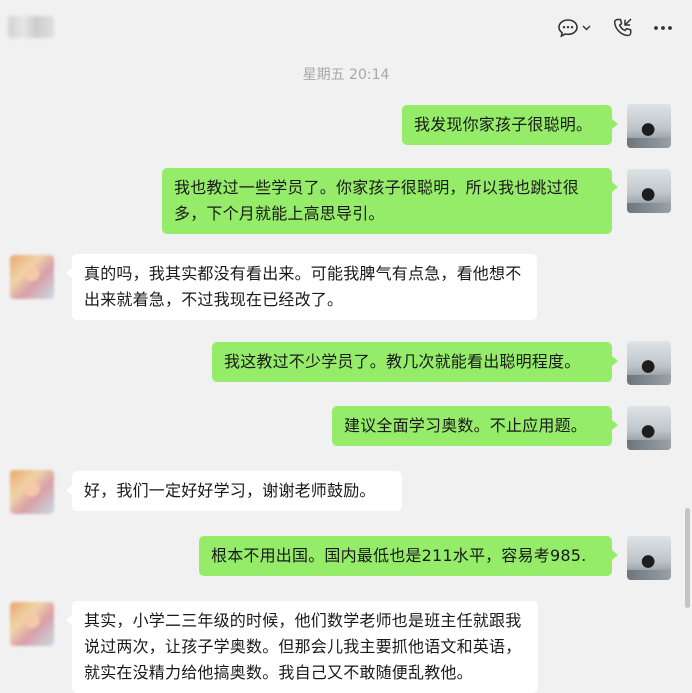 The image size is (692, 693). Describe the element at coordinates (390, 201) in the screenshot. I see `message-bubble: 我也教过一些学员了。你家孩子很聪明，所以我也跳过很多，下个月就能上高思导引。` at that location.